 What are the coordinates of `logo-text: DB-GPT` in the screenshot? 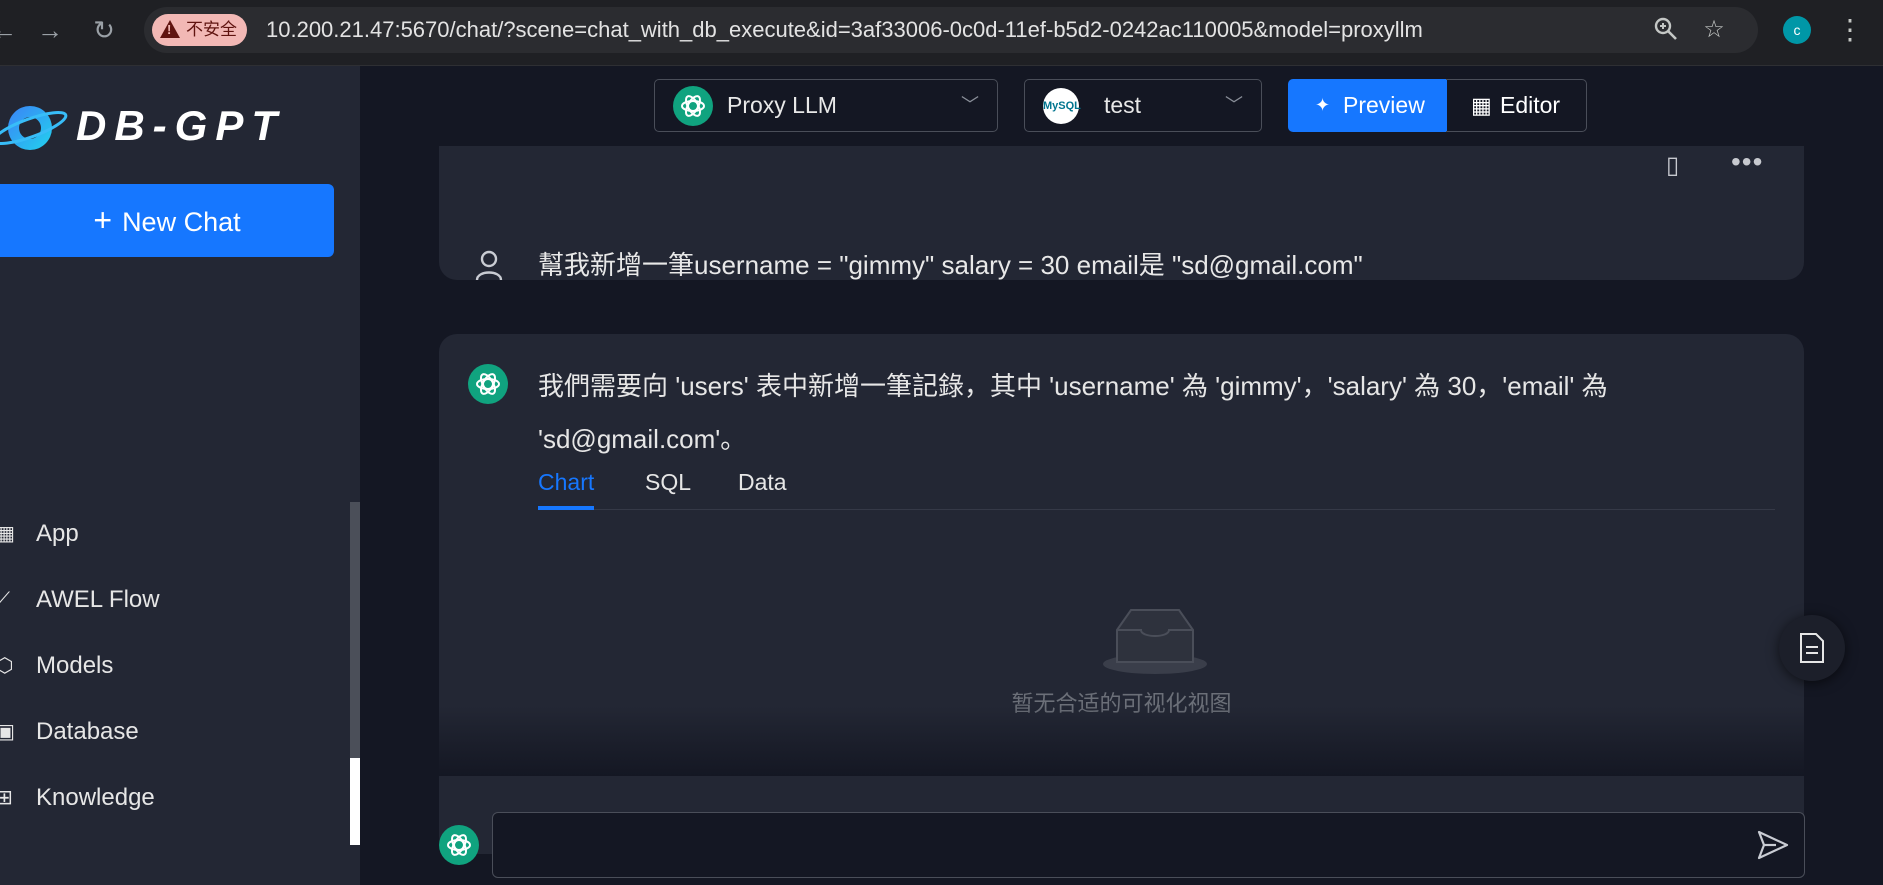 It's located at (180, 125).